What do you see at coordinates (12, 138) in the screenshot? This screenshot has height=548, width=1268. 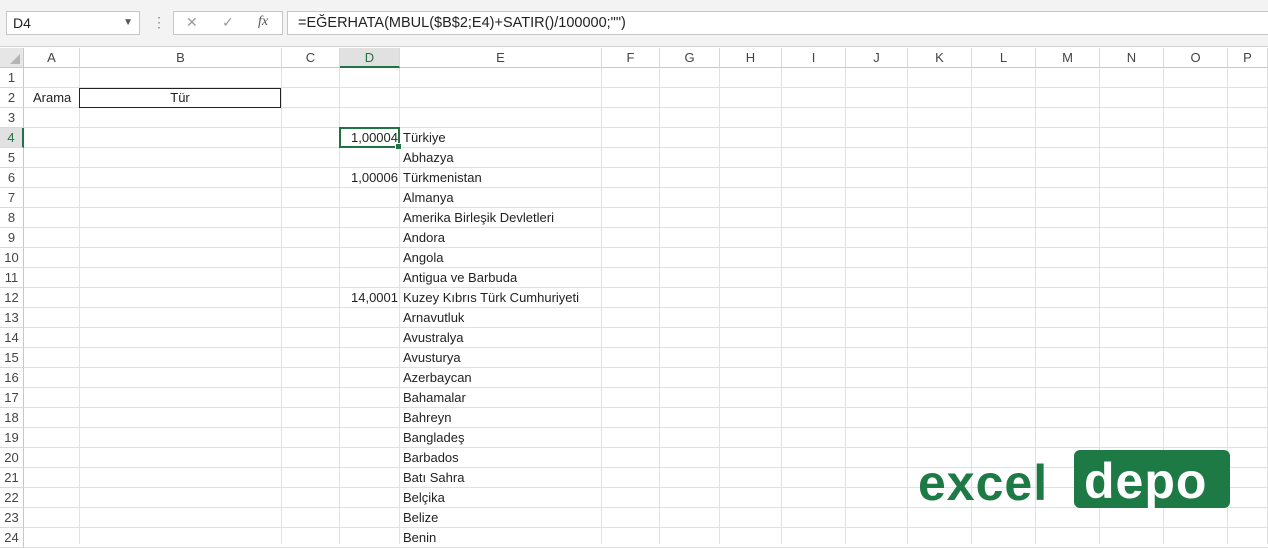 I see `row-header-4: 4` at bounding box center [12, 138].